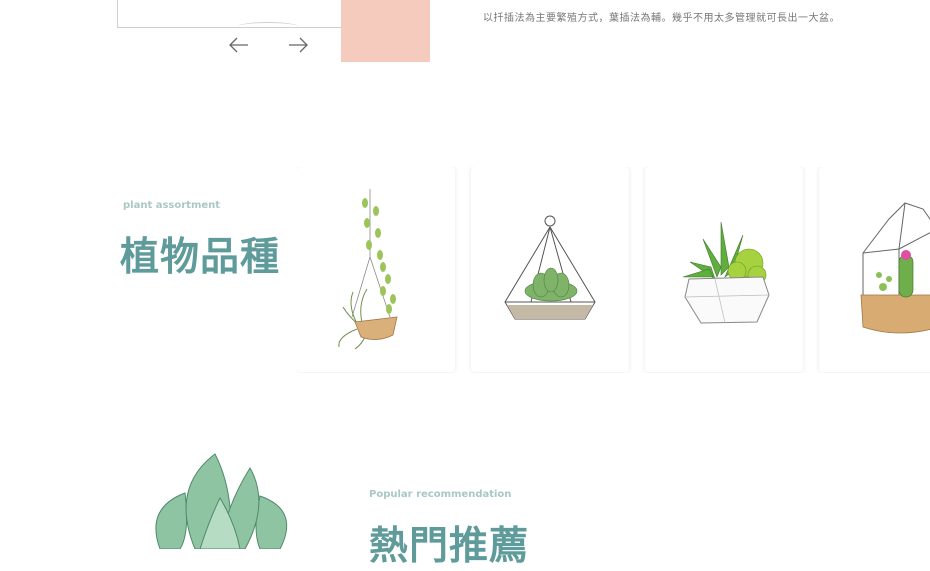 Image resolution: width=930 pixels, height=571 pixels. What do you see at coordinates (172, 205) in the screenshot?
I see `section-subtitle: plant assortment` at bounding box center [172, 205].